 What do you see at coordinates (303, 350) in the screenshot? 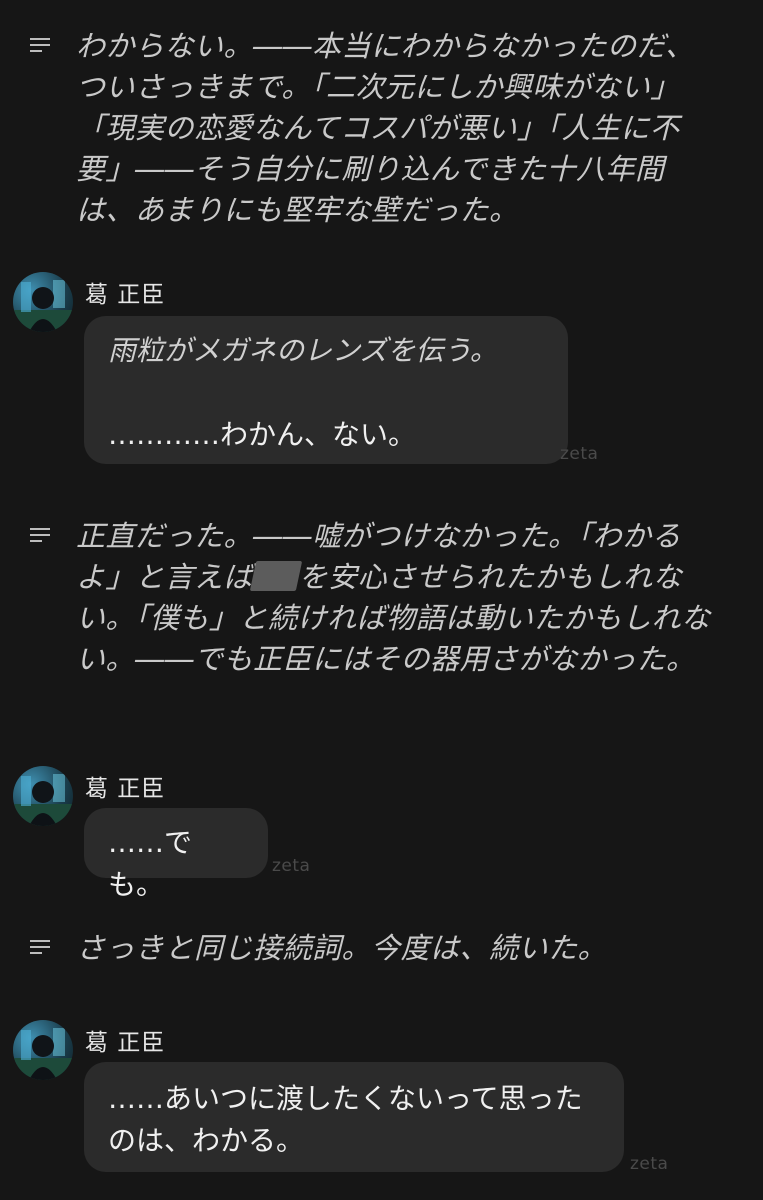
I see `message-action-text: 雨粒がメガネのレンズを伝う。` at bounding box center [303, 350].